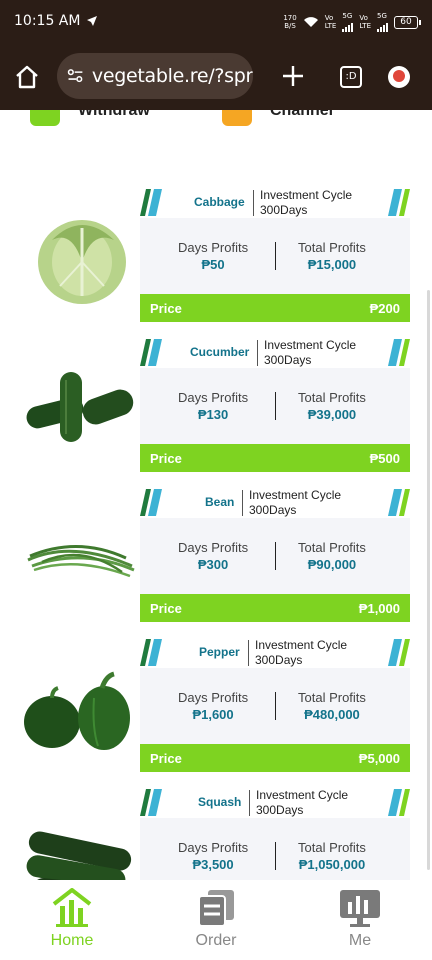 Image resolution: width=432 pixels, height=960 pixels. I want to click on new-tab-icon, so click(293, 76).